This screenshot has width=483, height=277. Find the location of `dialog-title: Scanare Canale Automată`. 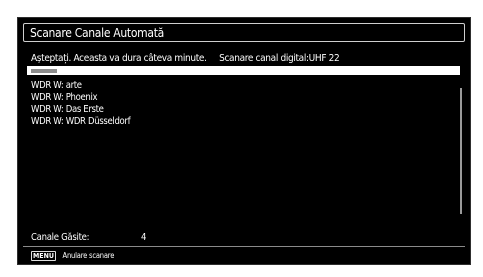

dialog-title: Scanare Canale Automată is located at coordinates (97, 33).